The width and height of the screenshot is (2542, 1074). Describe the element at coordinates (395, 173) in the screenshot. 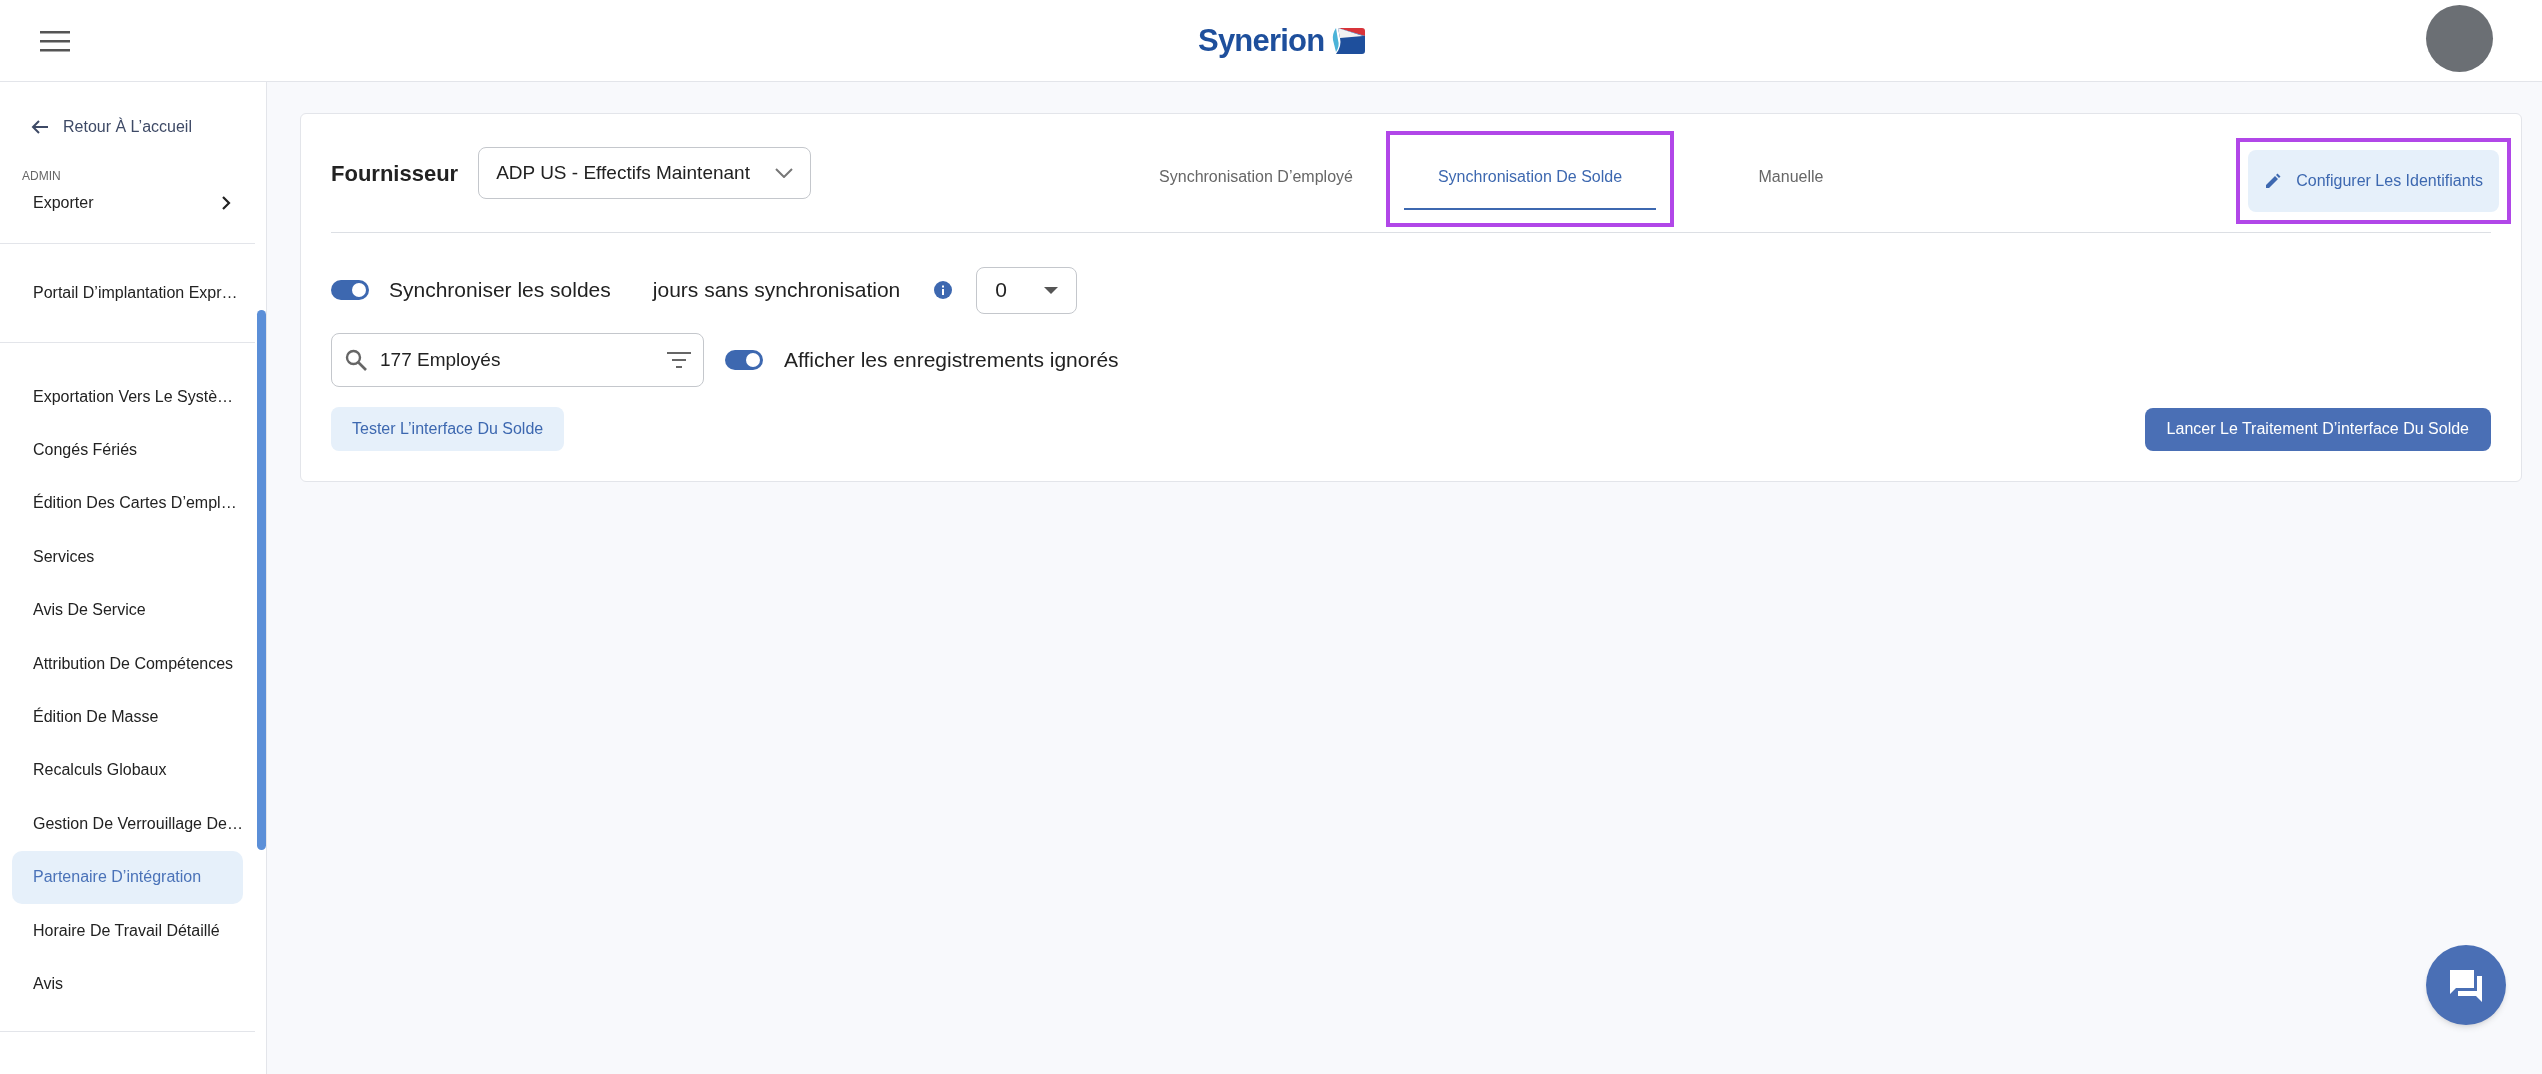

I see `provider-label: Fournisseur` at that location.